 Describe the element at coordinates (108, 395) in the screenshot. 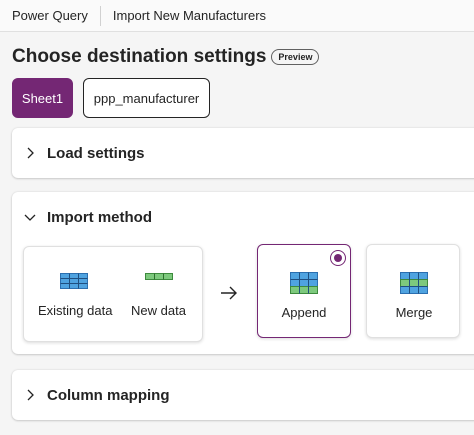

I see `column-mapping-title: Column mapping` at that location.